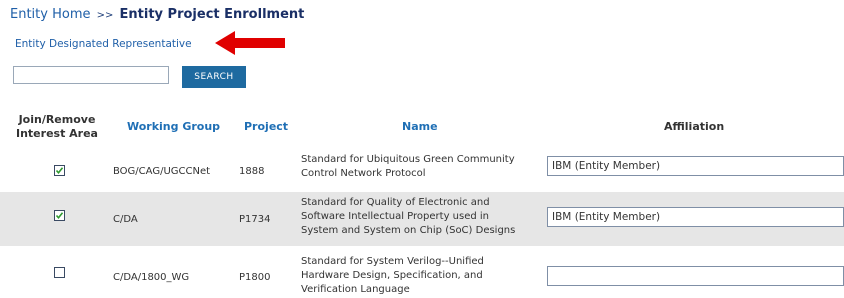 The image size is (844, 298). I want to click on name-line: Standard for Ubiquitous Green Community, so click(408, 159).